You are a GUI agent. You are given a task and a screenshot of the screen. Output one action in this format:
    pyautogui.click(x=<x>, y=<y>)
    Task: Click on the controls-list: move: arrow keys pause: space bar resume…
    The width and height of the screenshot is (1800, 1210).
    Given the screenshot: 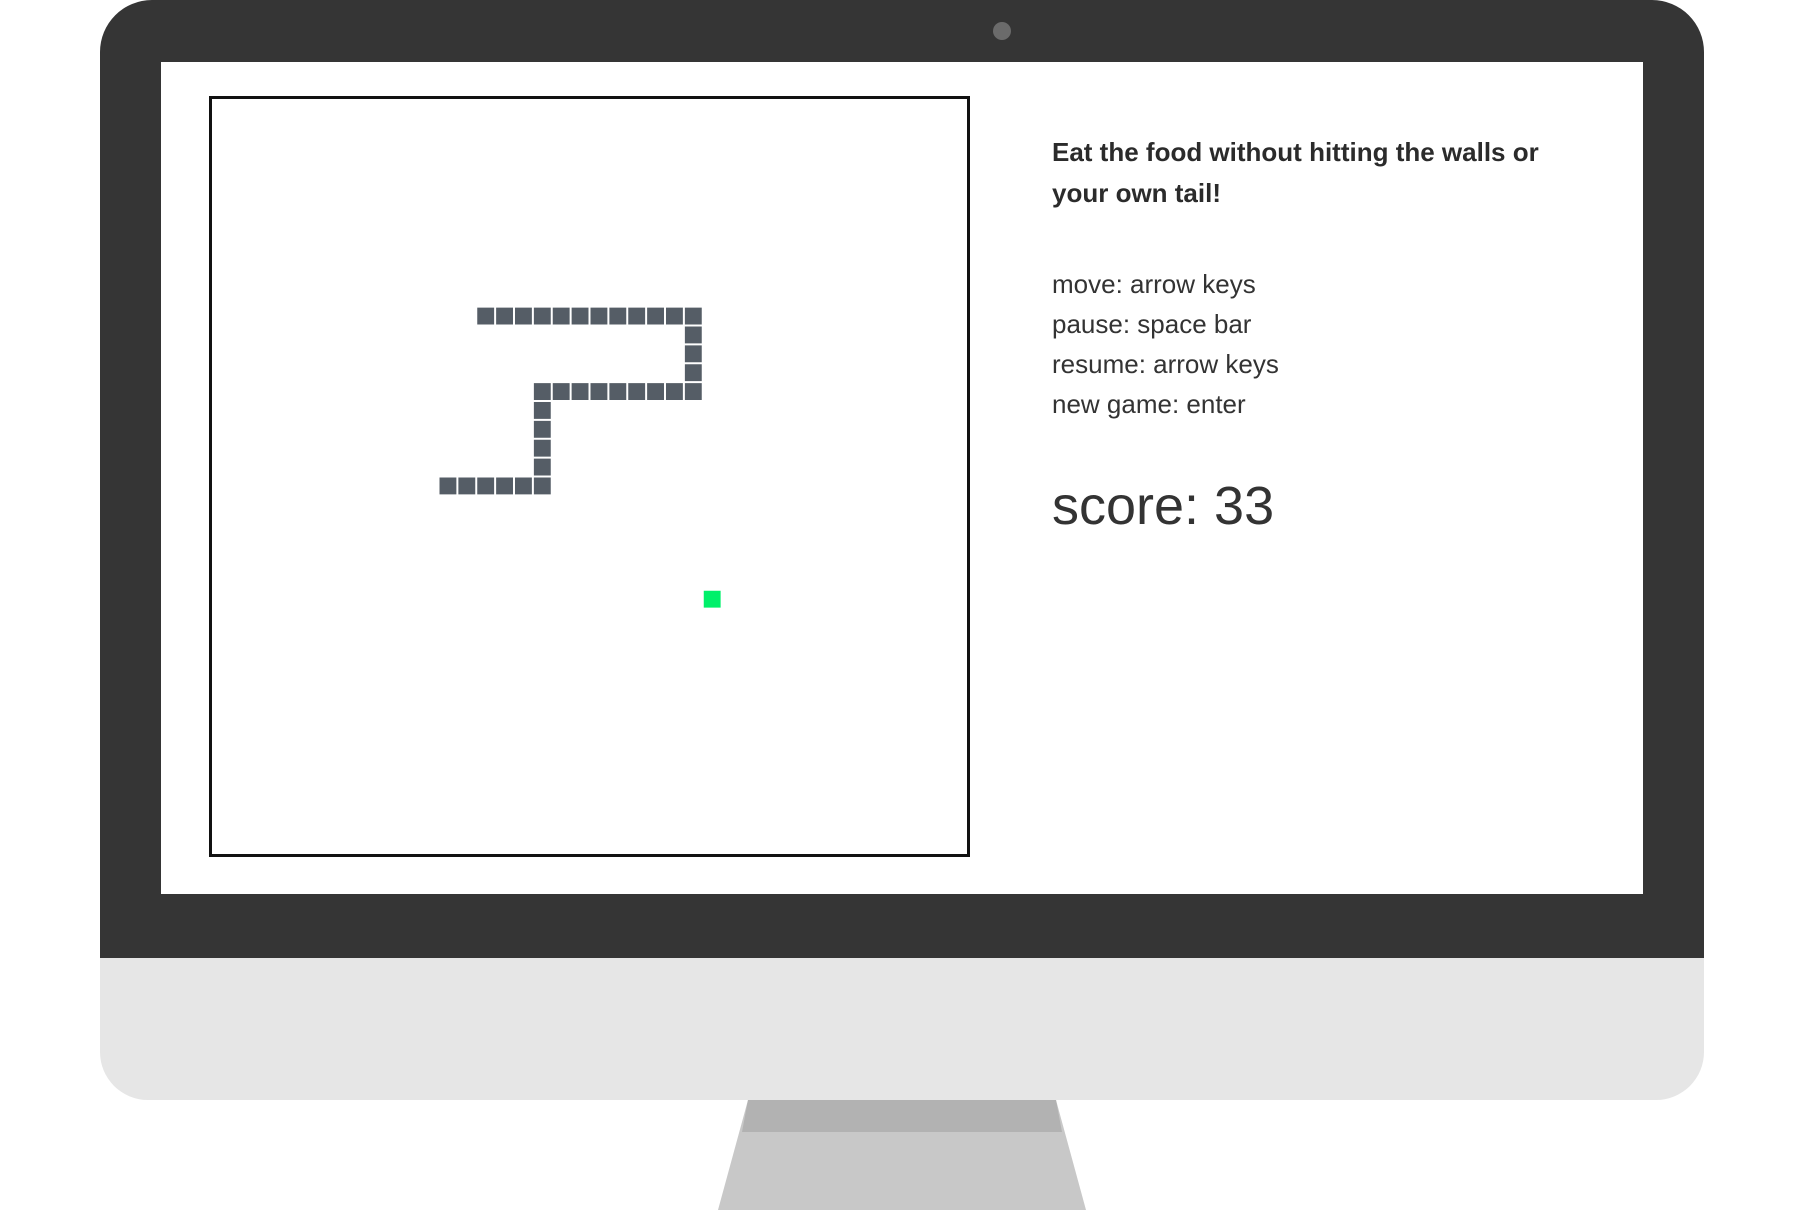 What is the action you would take?
    pyautogui.click(x=1312, y=344)
    